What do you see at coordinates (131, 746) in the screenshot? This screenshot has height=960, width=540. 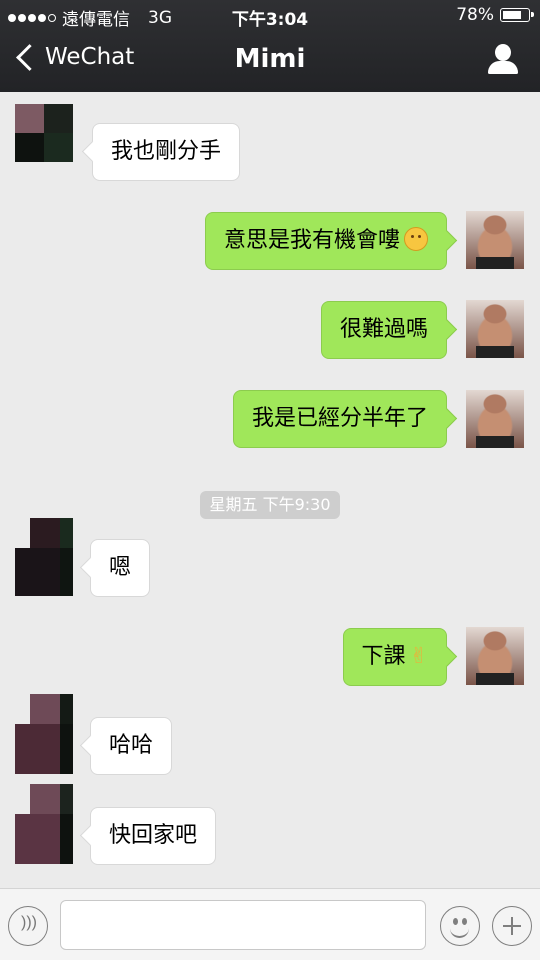 I see `message-bubble-incoming: 哈哈` at bounding box center [131, 746].